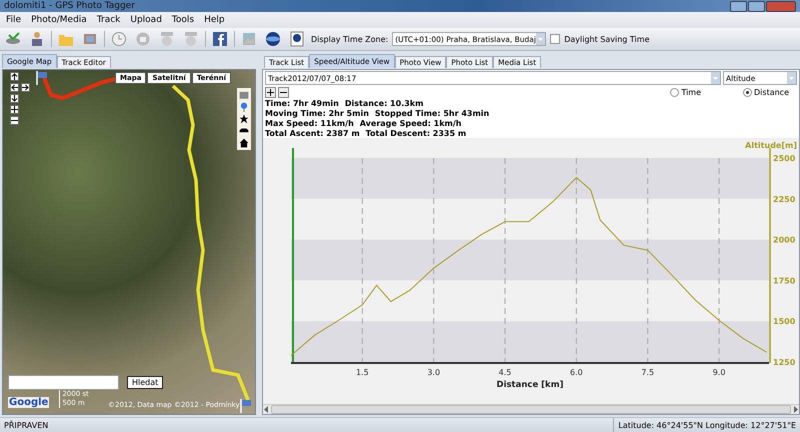 The image size is (800, 432). I want to click on house-icon, so click(244, 143).